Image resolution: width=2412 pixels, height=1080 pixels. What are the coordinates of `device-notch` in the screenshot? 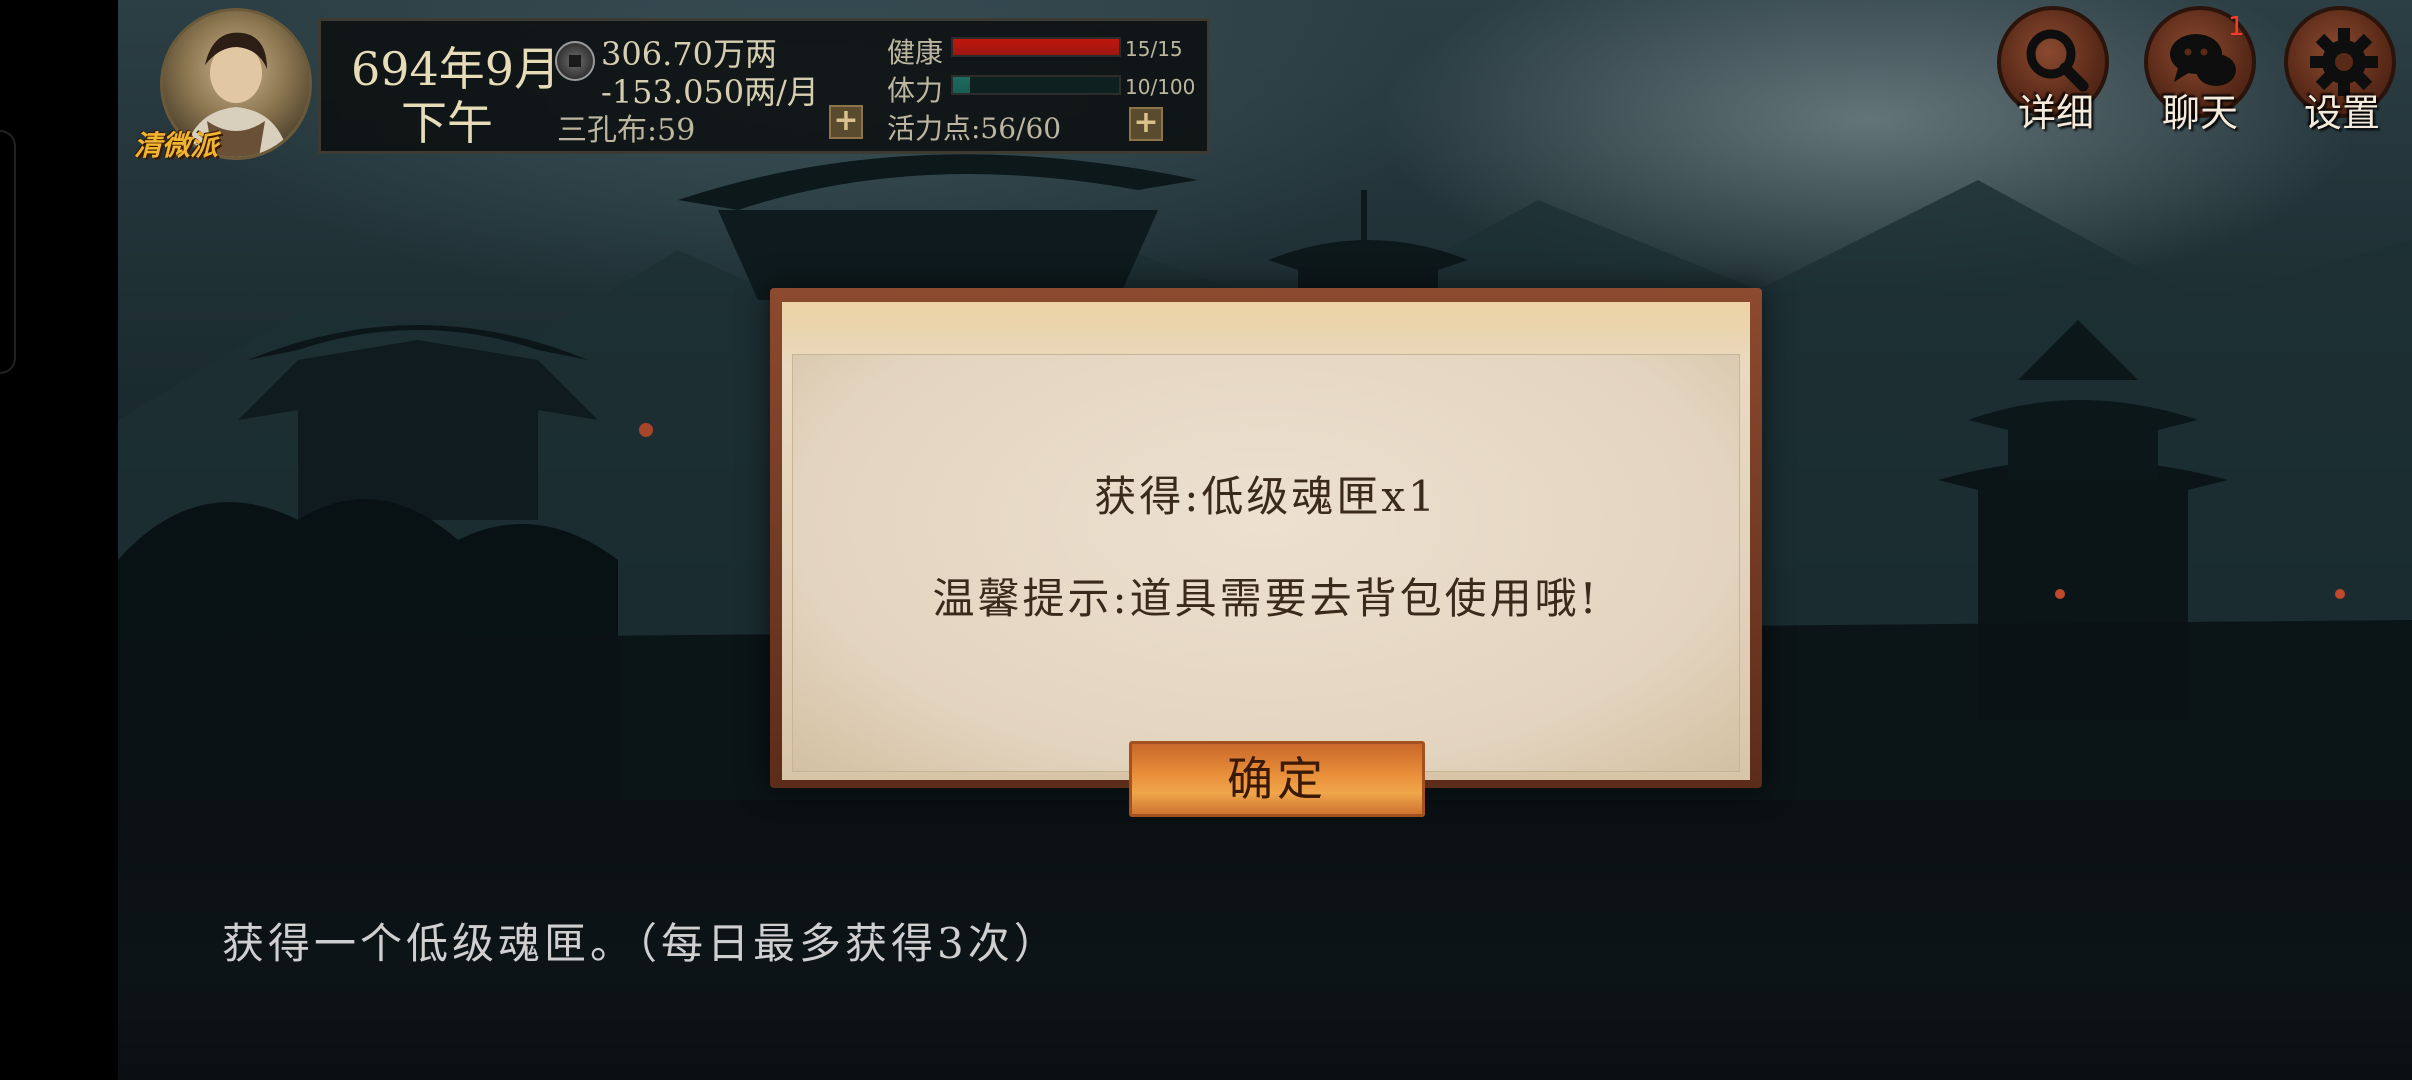 It's located at (8, 252).